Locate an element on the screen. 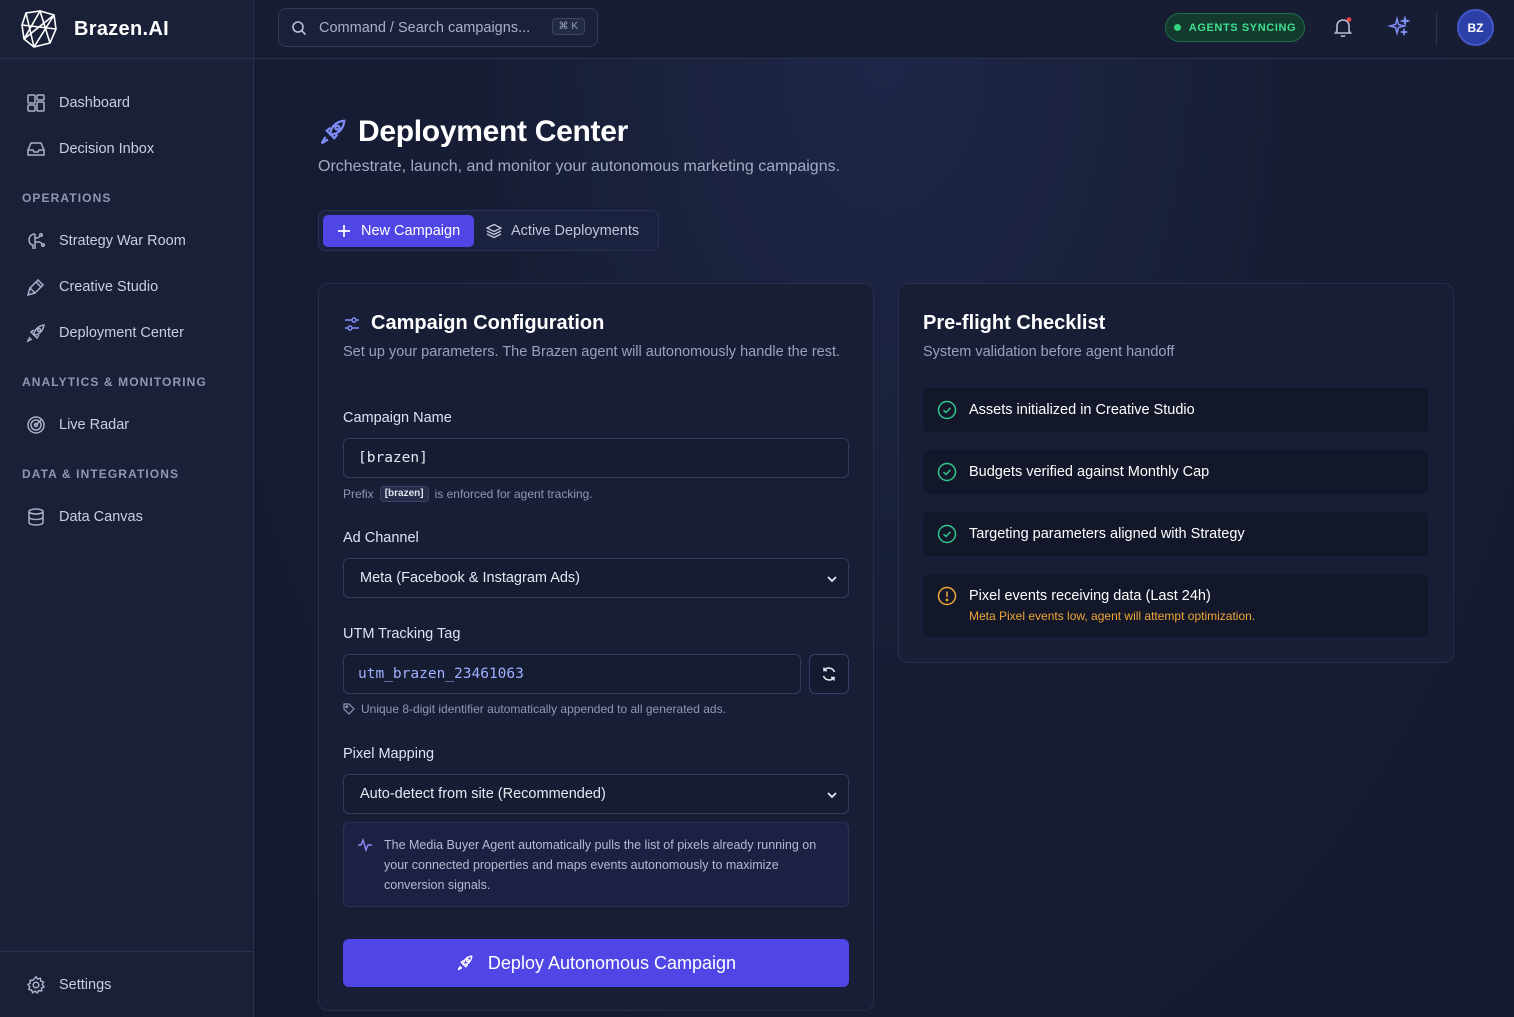 The image size is (1514, 1017). tag-icon is located at coordinates (349, 709).